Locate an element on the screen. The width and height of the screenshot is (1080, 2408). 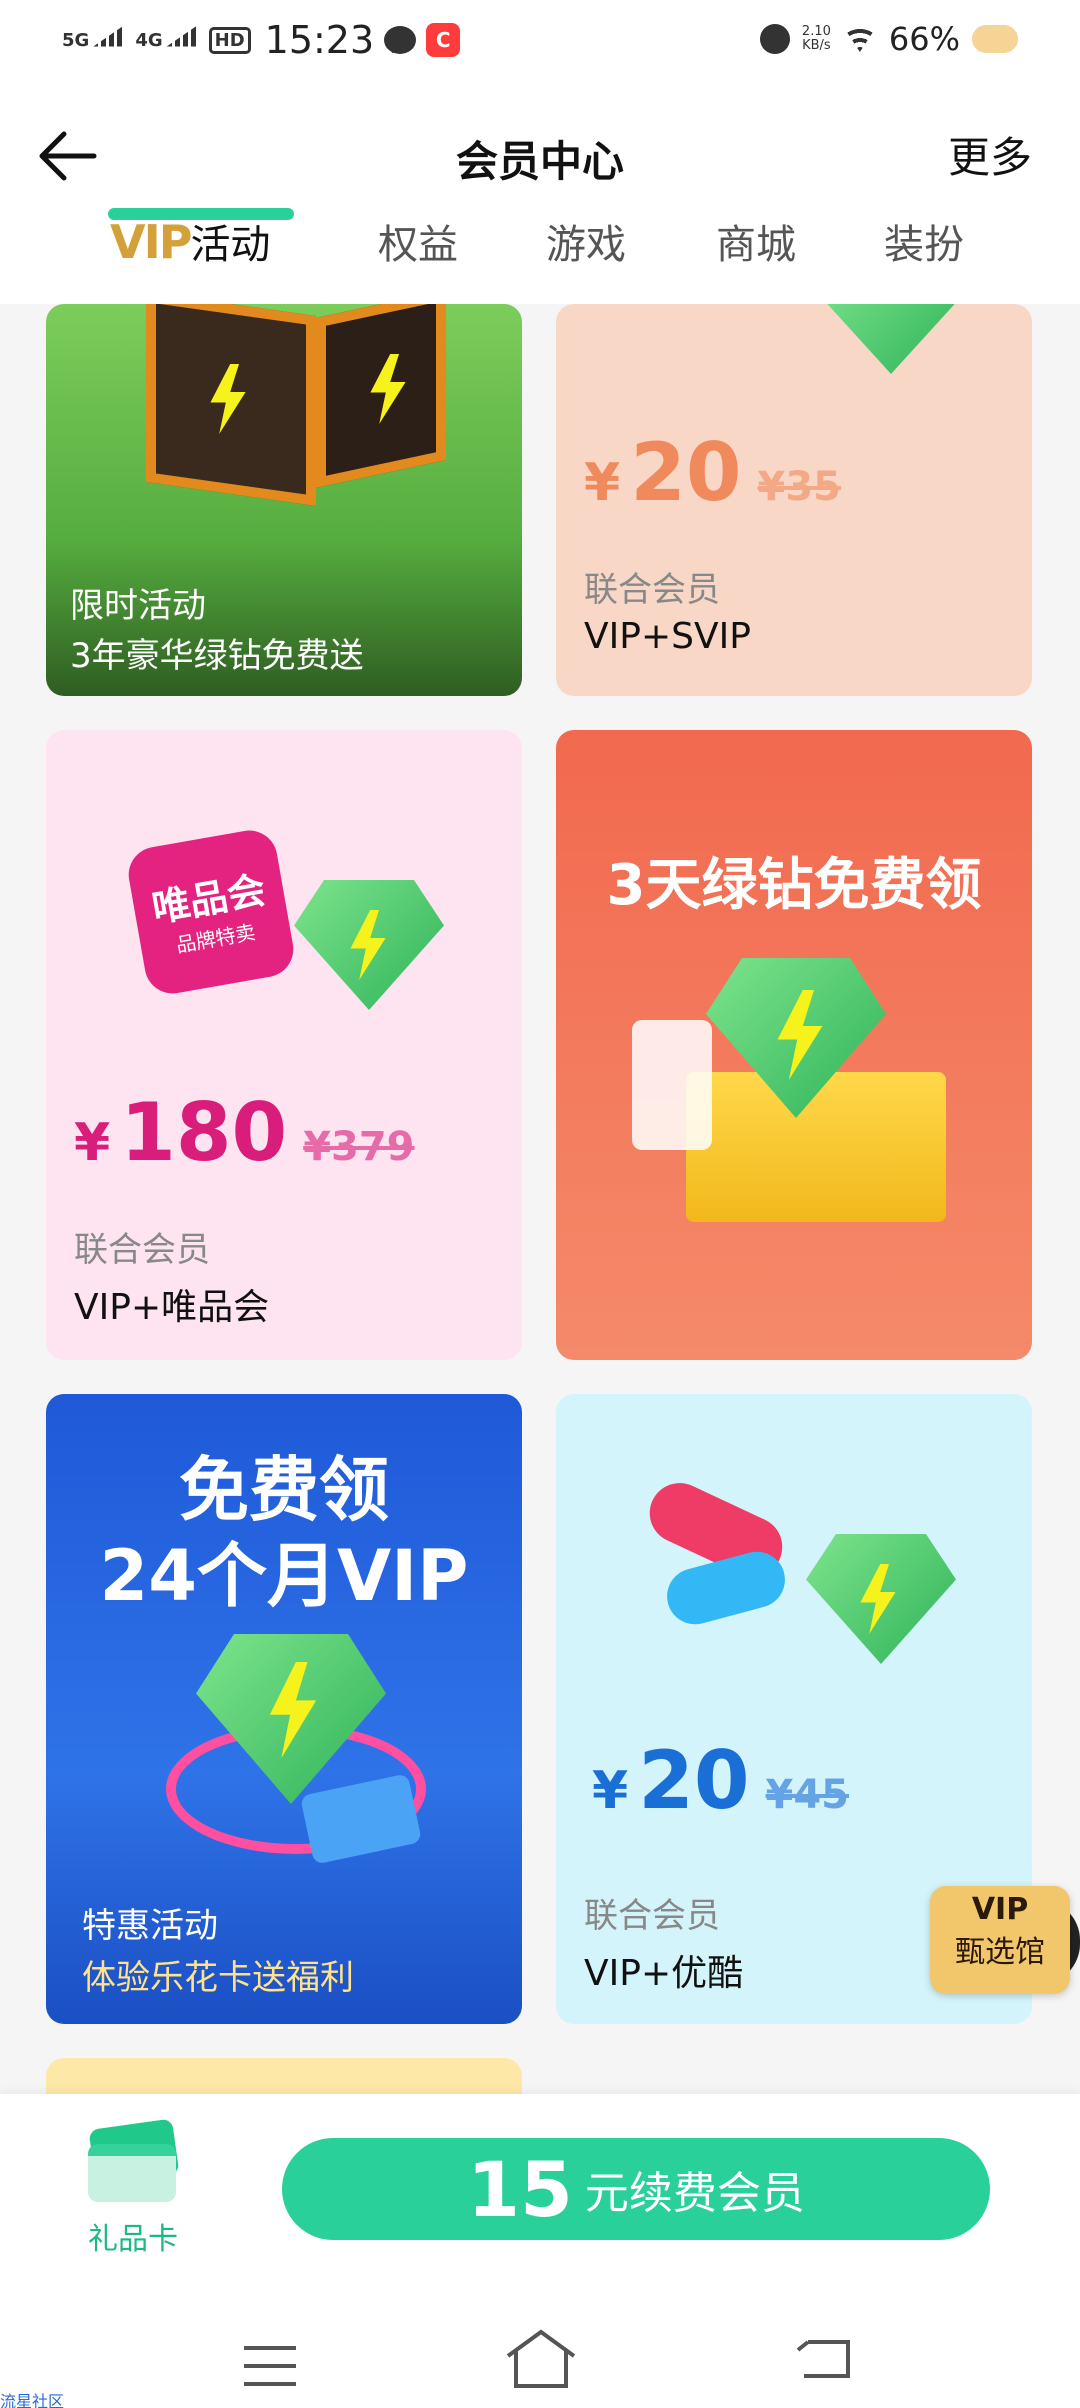
system-nav-bar is located at coordinates (540, 2356).